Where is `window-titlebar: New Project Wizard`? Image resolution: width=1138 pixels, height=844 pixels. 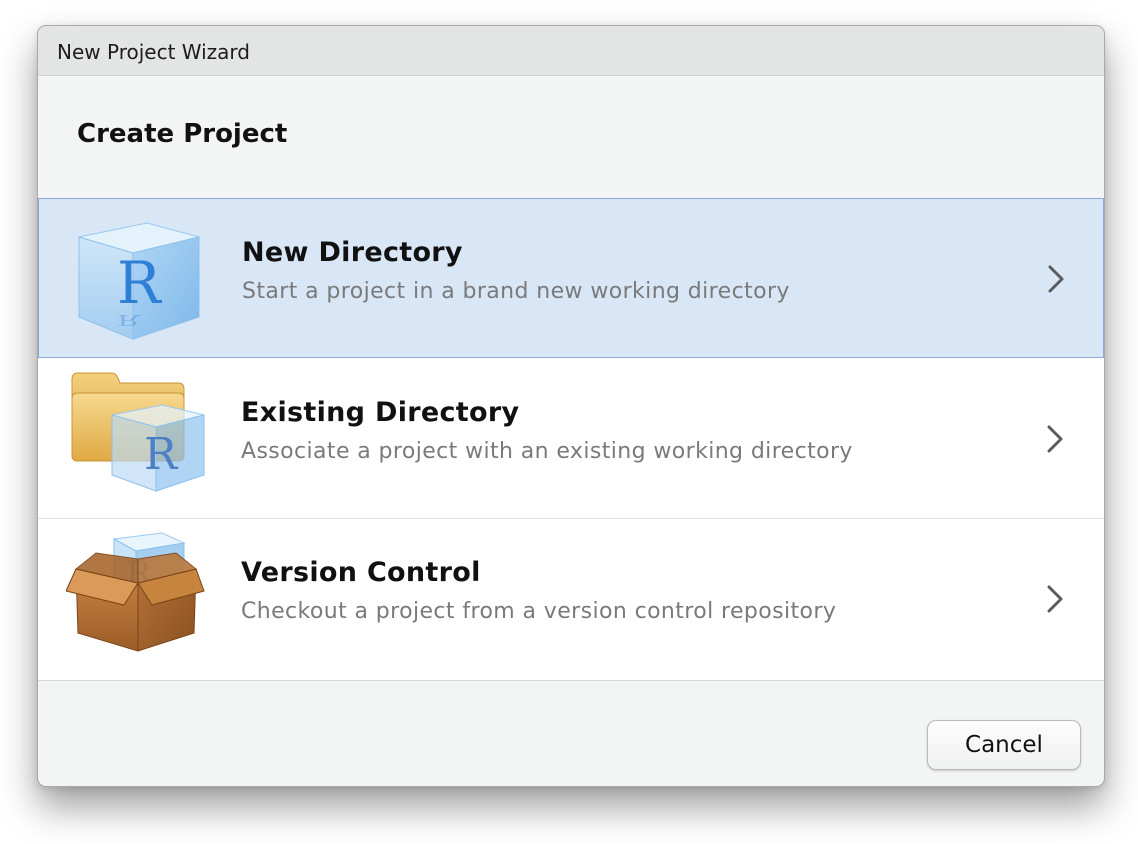
window-titlebar: New Project Wizard is located at coordinates (571, 51).